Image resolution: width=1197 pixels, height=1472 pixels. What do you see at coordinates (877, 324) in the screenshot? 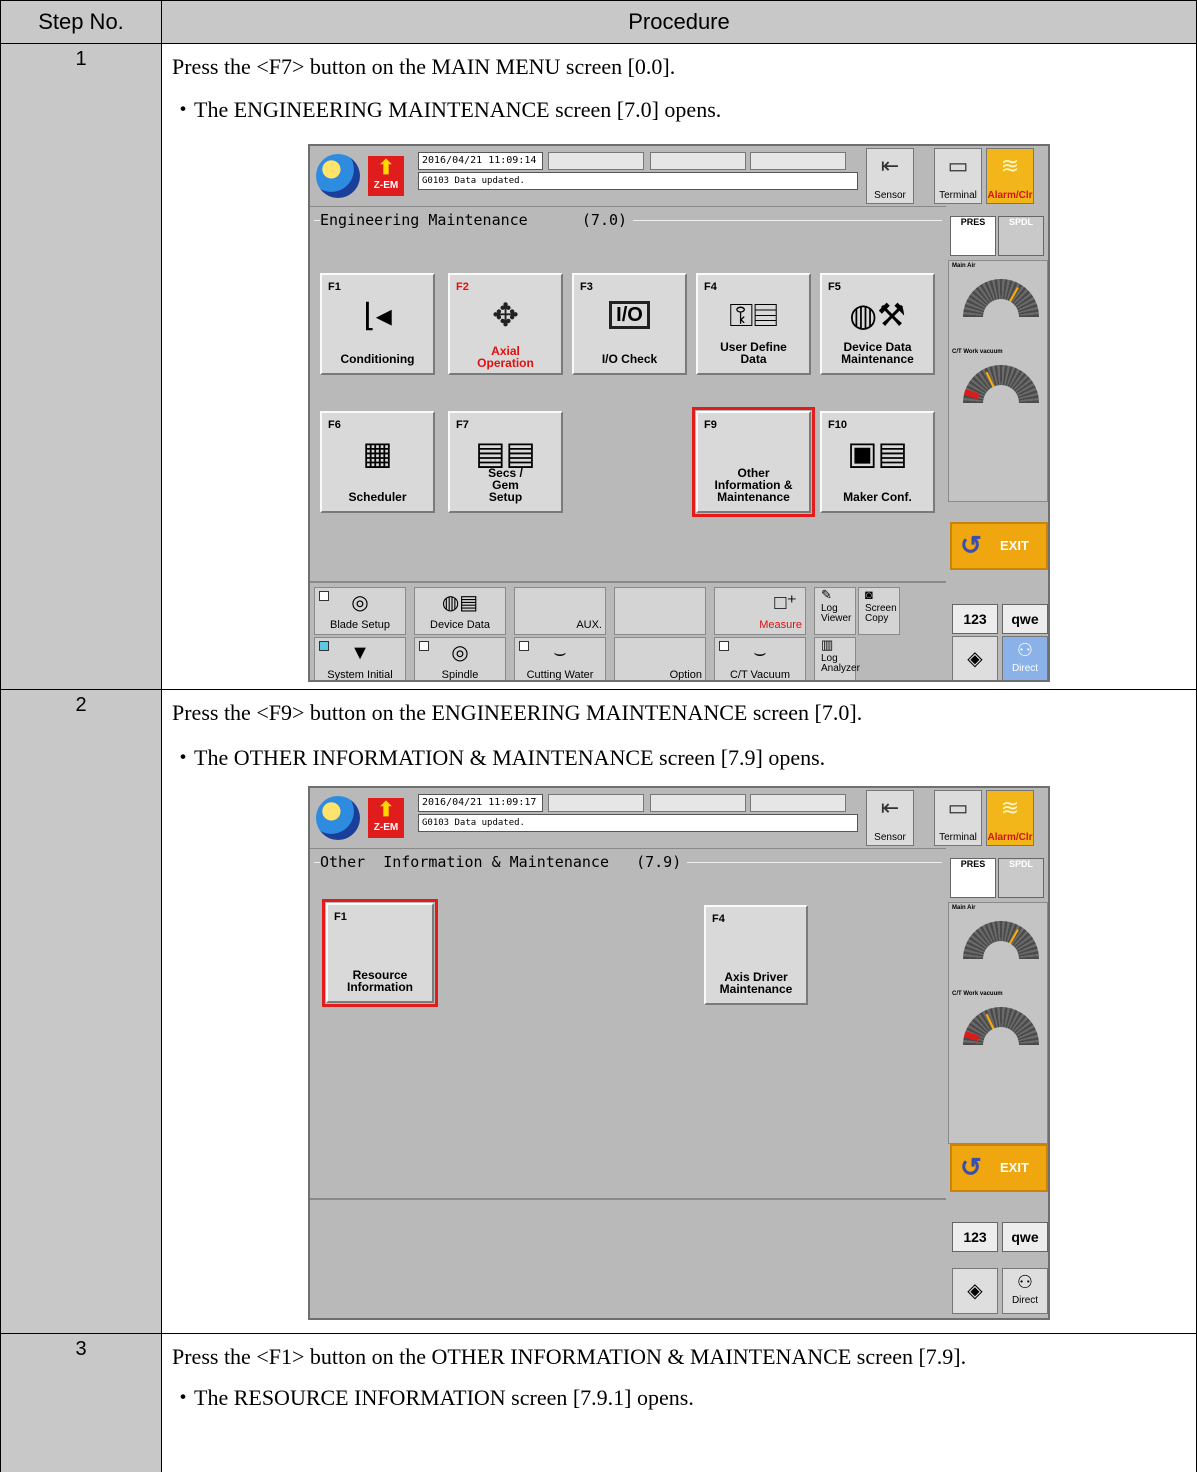
I see `f5-device-data-maintenance-button: F5 ◍⚒ Device Data Maintenance` at bounding box center [877, 324].